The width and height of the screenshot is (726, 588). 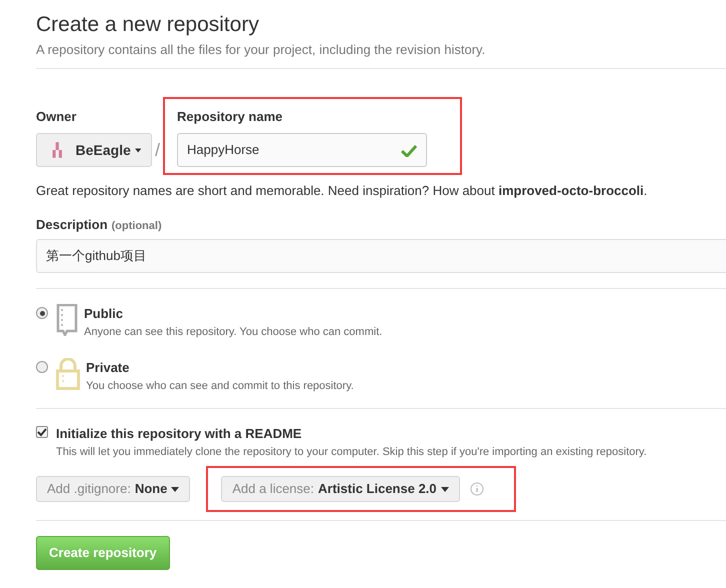 What do you see at coordinates (302, 150) in the screenshot?
I see `repository-name-field: HappyHorse` at bounding box center [302, 150].